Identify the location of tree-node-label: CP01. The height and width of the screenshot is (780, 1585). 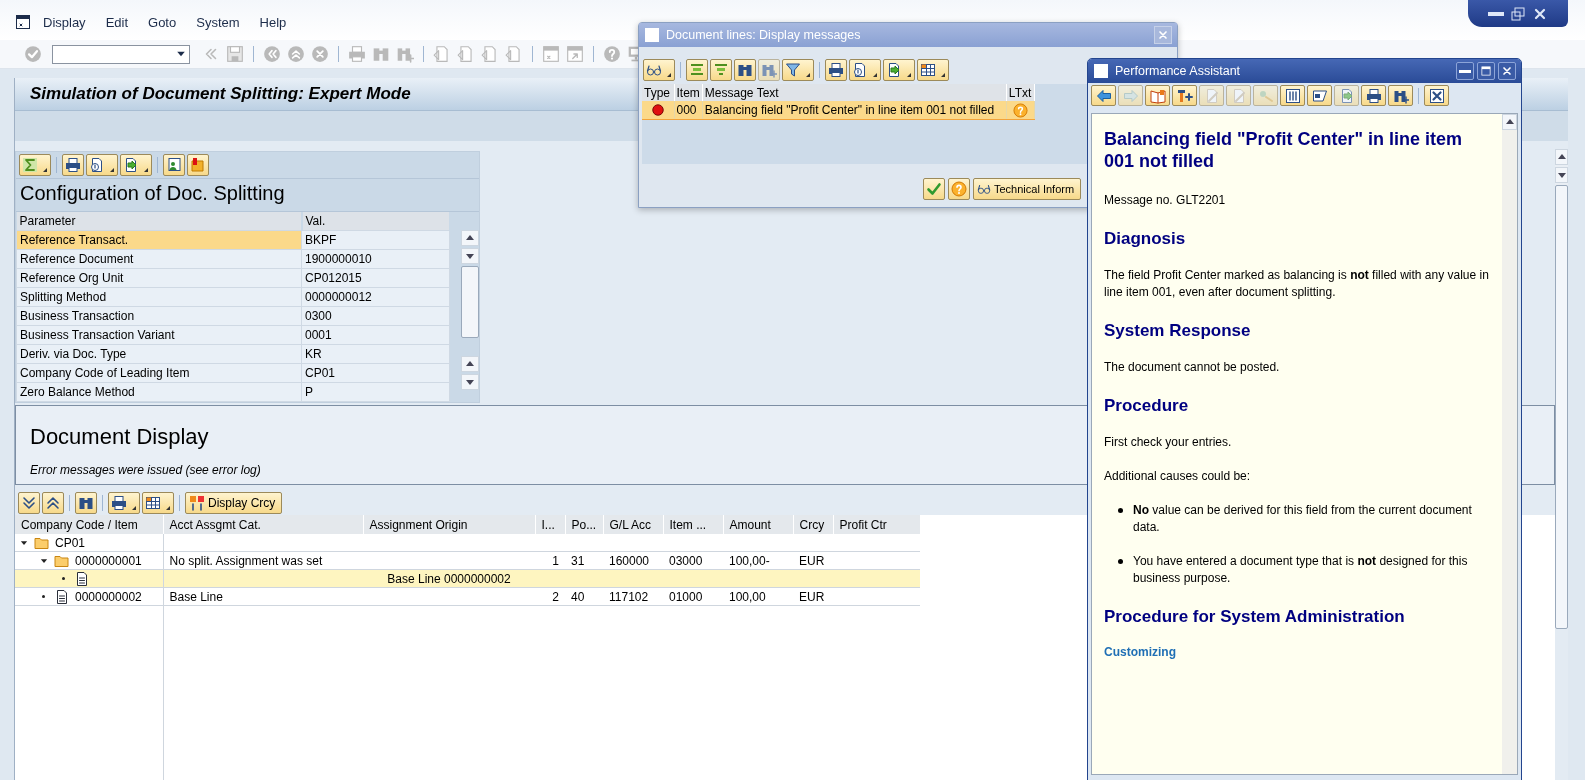
(70, 542).